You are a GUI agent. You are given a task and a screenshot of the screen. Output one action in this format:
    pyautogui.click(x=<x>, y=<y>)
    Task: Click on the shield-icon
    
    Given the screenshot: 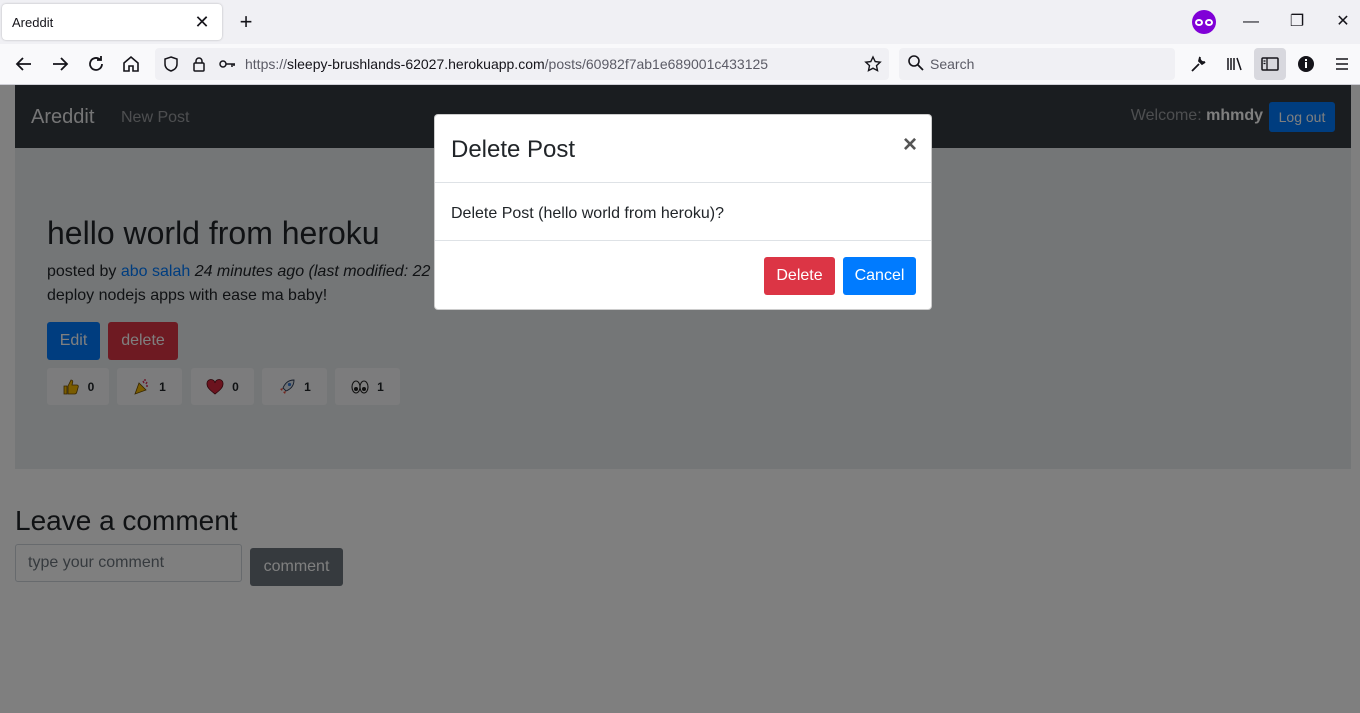 What is the action you would take?
    pyautogui.click(x=171, y=64)
    